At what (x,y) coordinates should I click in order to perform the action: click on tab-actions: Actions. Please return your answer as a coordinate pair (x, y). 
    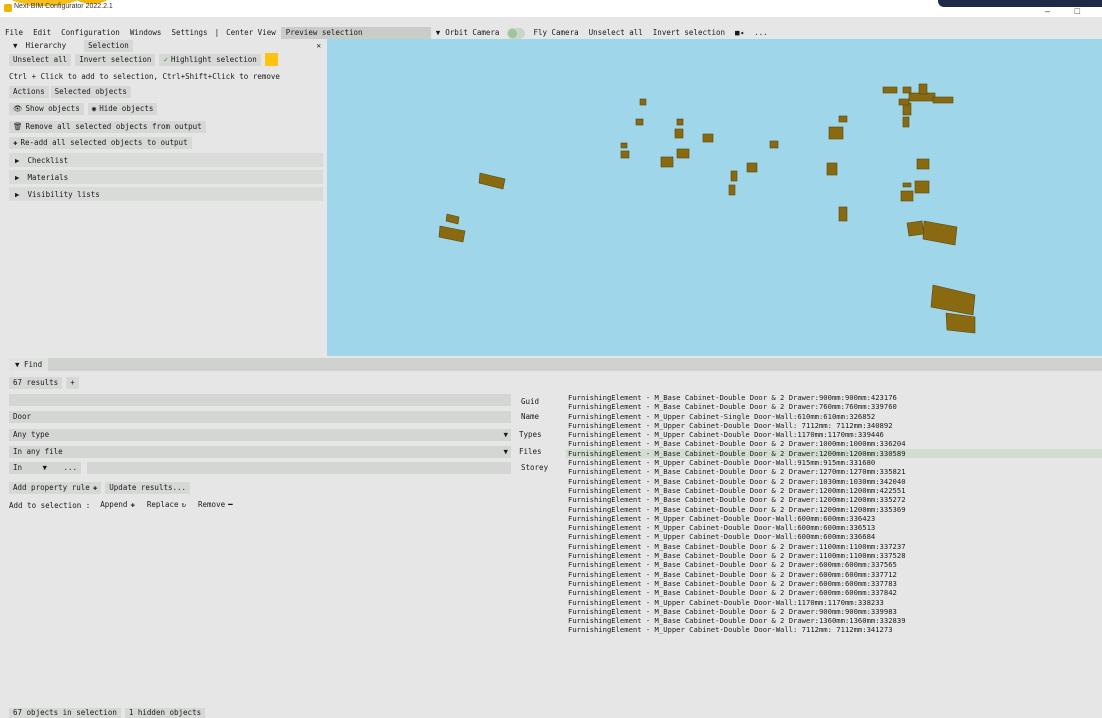
    Looking at the image, I should click on (29, 92).